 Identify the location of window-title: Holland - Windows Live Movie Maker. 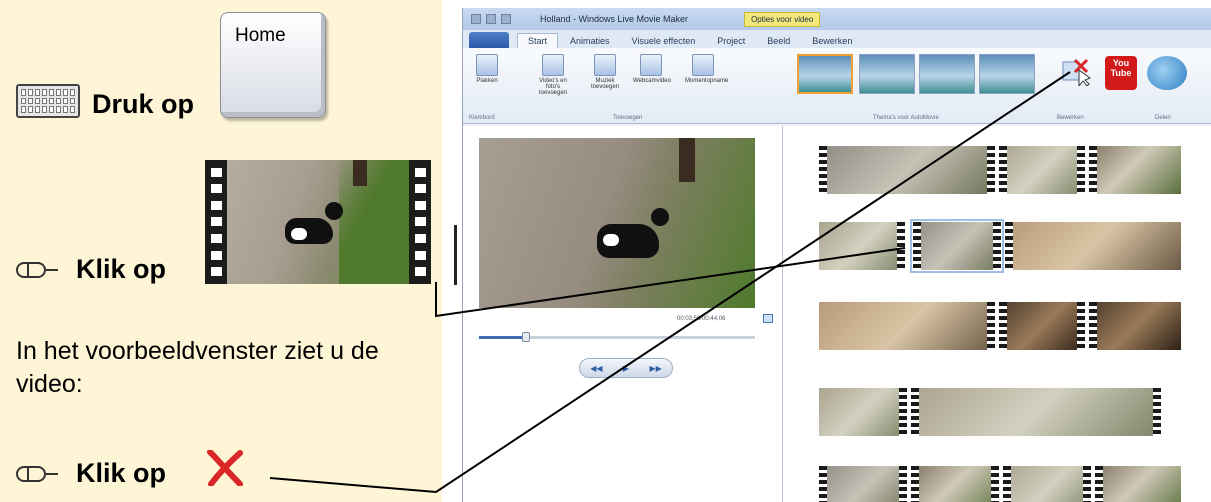
(614, 19).